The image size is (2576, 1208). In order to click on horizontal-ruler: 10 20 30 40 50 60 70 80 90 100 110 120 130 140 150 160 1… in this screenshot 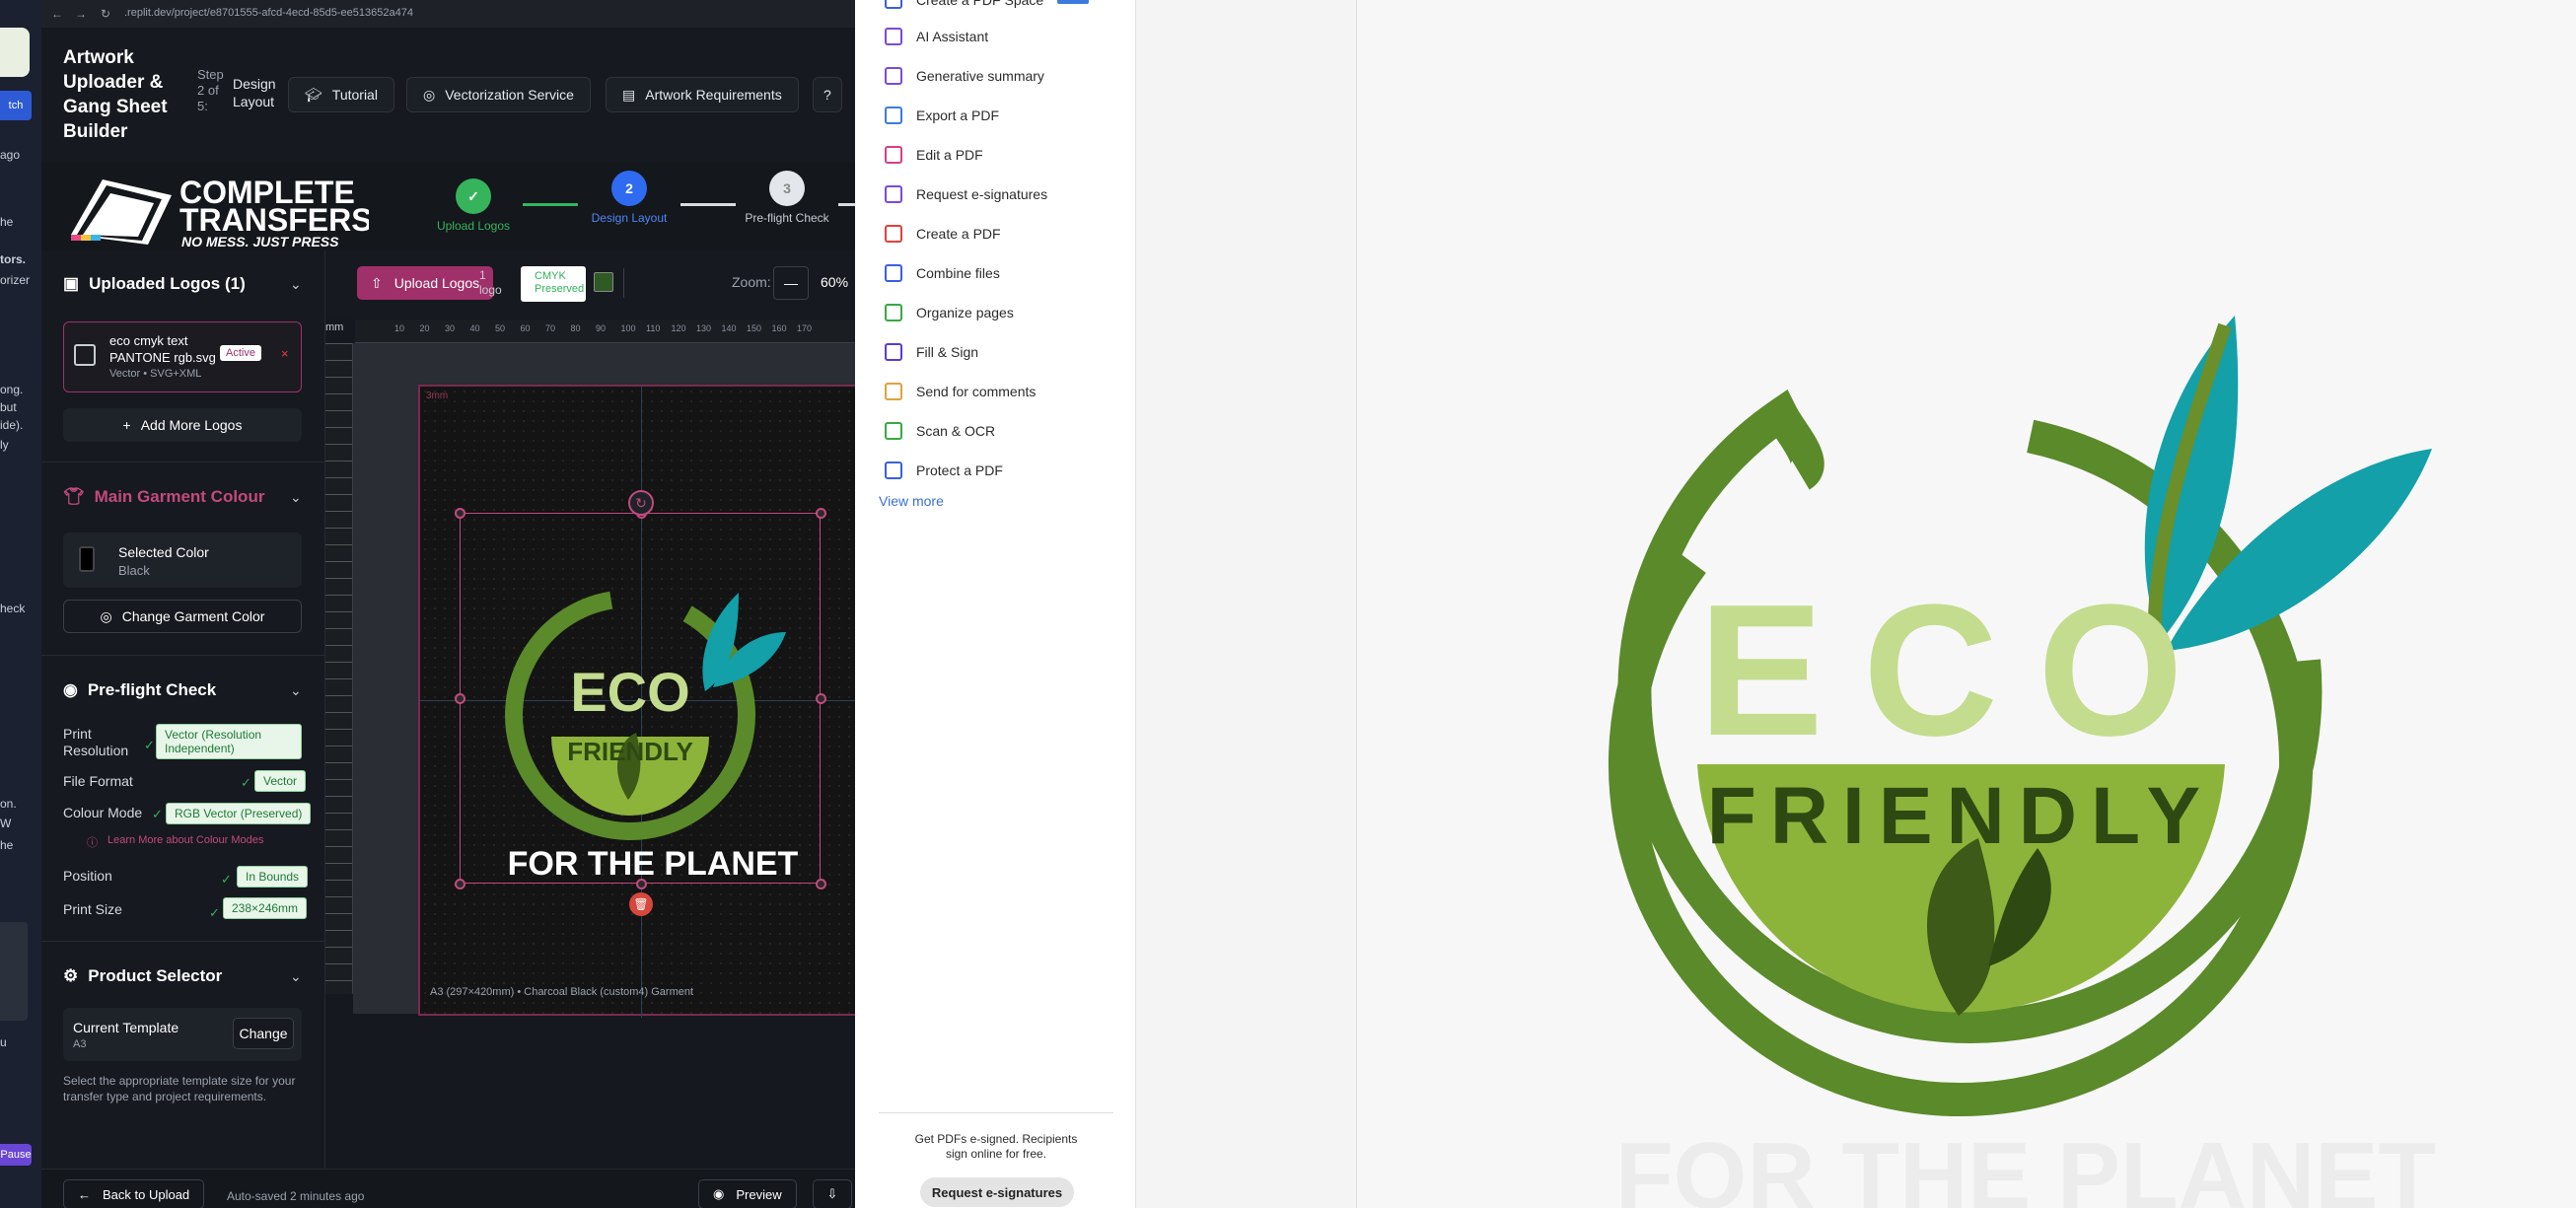, I will do `click(605, 331)`.